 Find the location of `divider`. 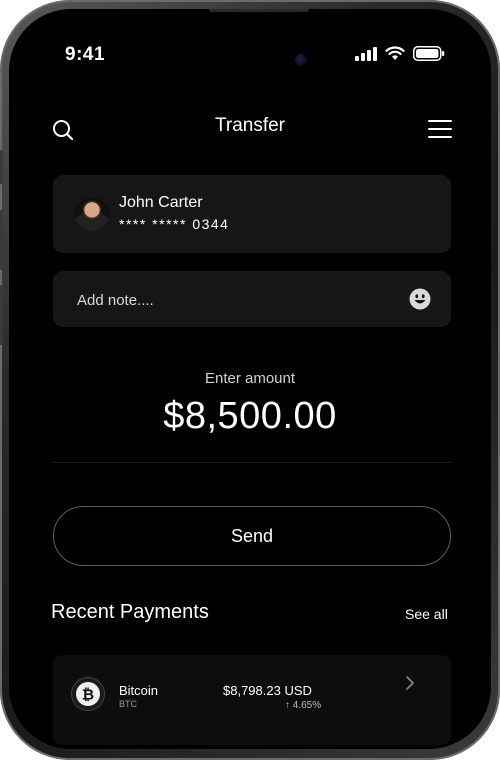

divider is located at coordinates (252, 462).